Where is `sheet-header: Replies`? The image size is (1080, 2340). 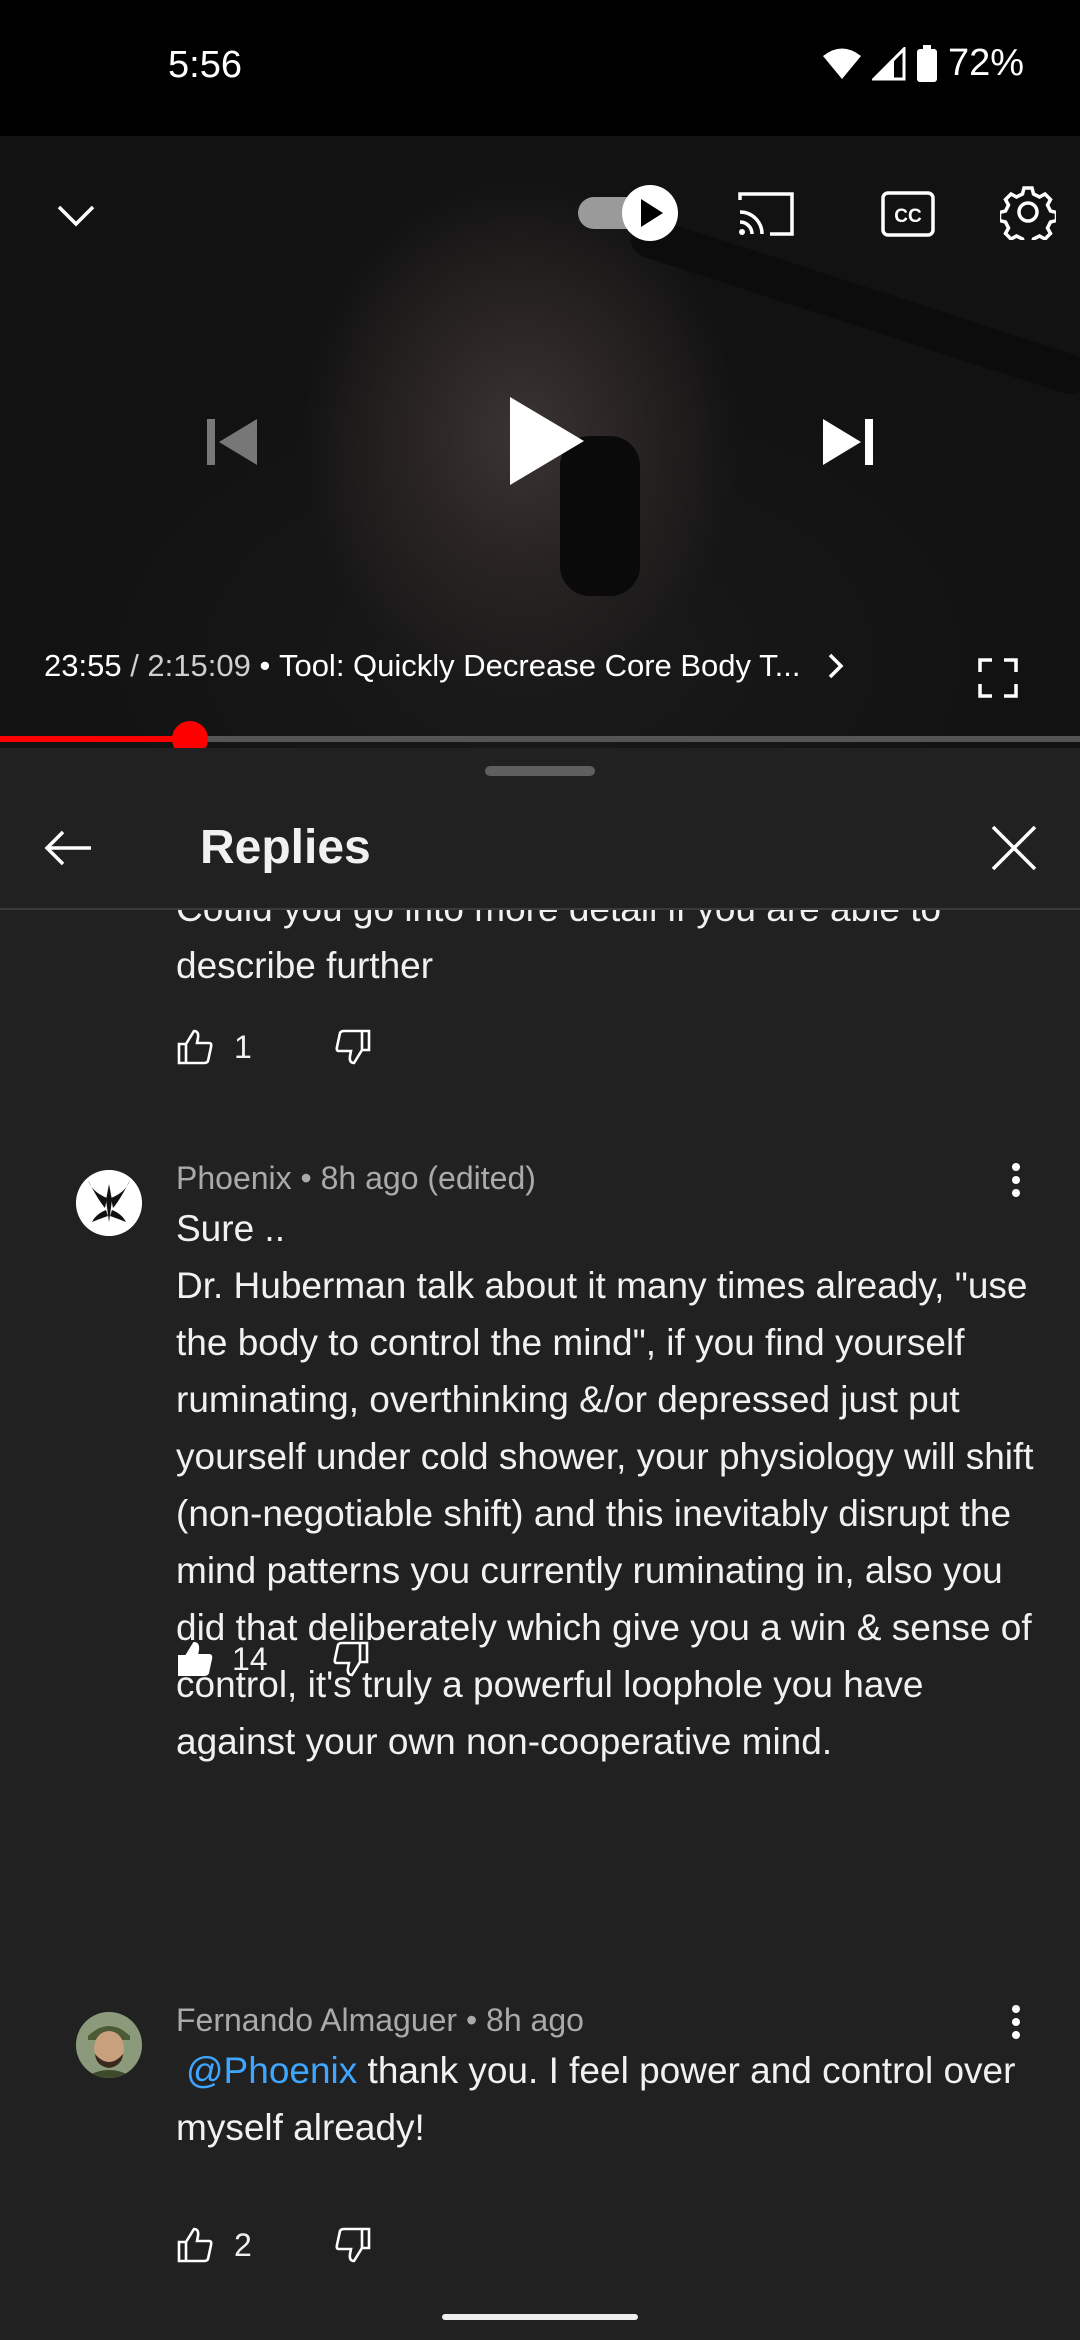
sheet-header: Replies is located at coordinates (540, 849).